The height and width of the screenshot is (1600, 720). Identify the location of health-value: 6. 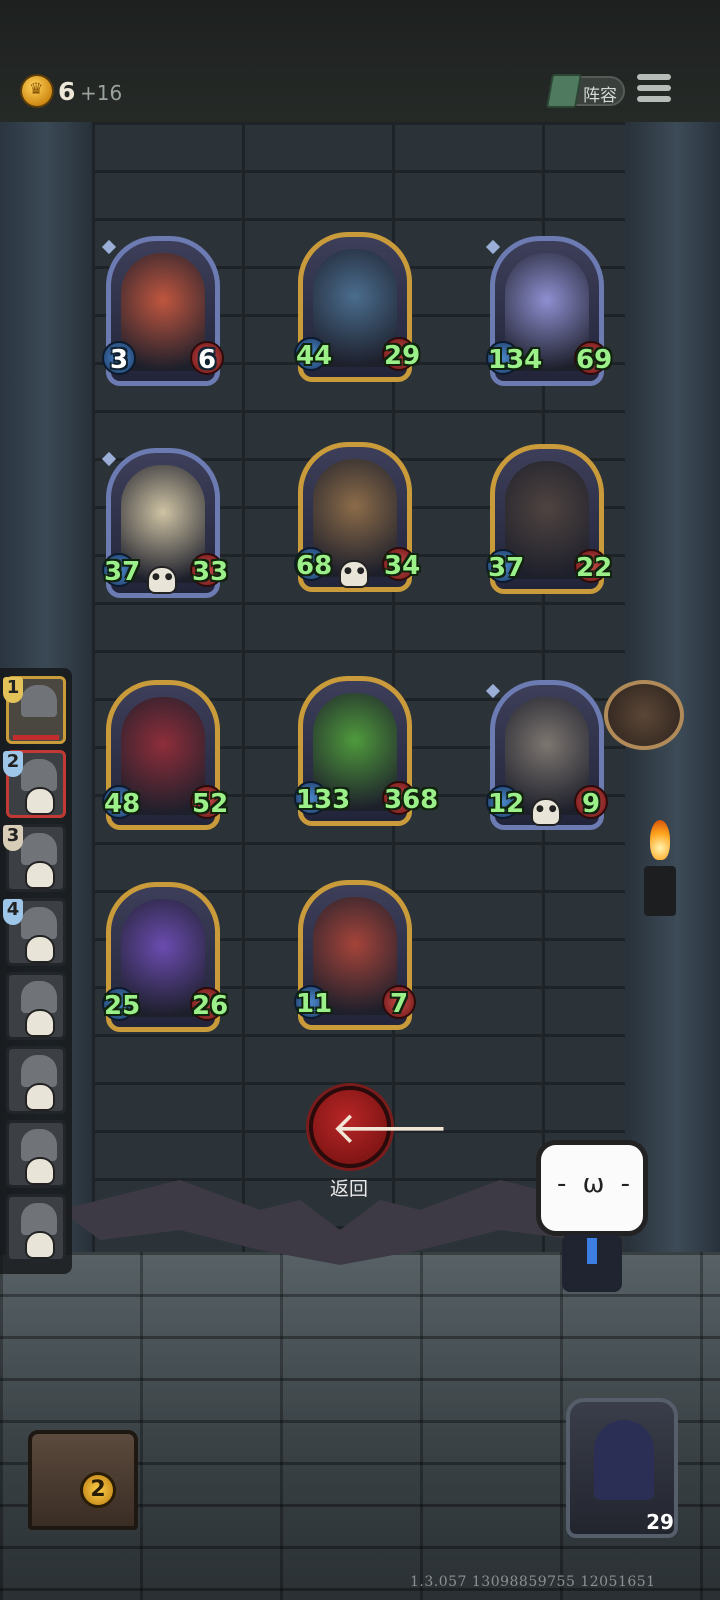
(207, 358).